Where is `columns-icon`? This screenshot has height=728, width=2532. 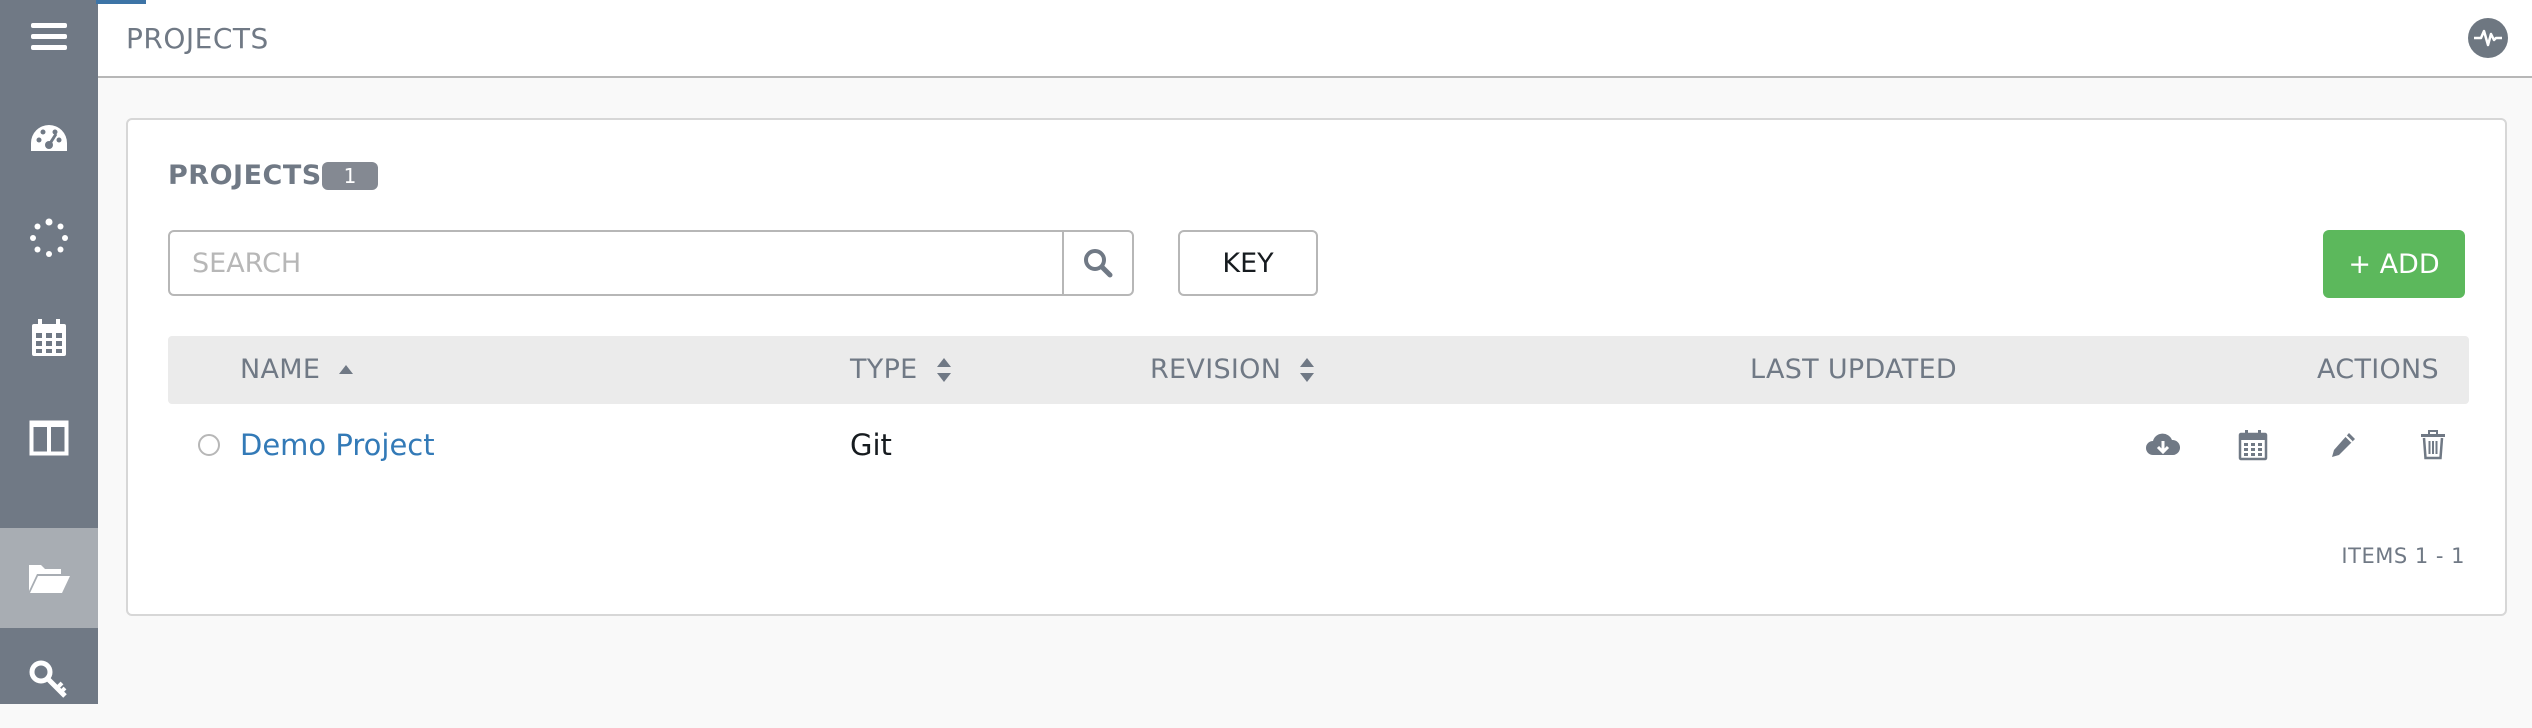 columns-icon is located at coordinates (49, 438).